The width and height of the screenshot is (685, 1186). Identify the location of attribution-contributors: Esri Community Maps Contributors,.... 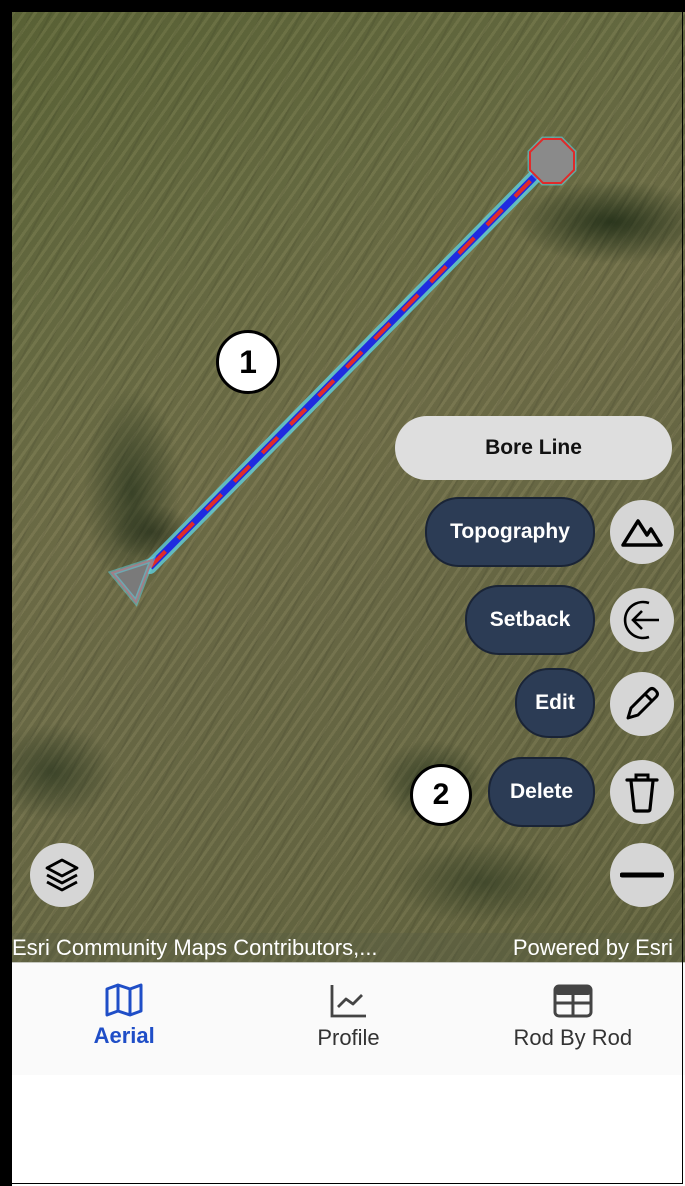
(195, 948).